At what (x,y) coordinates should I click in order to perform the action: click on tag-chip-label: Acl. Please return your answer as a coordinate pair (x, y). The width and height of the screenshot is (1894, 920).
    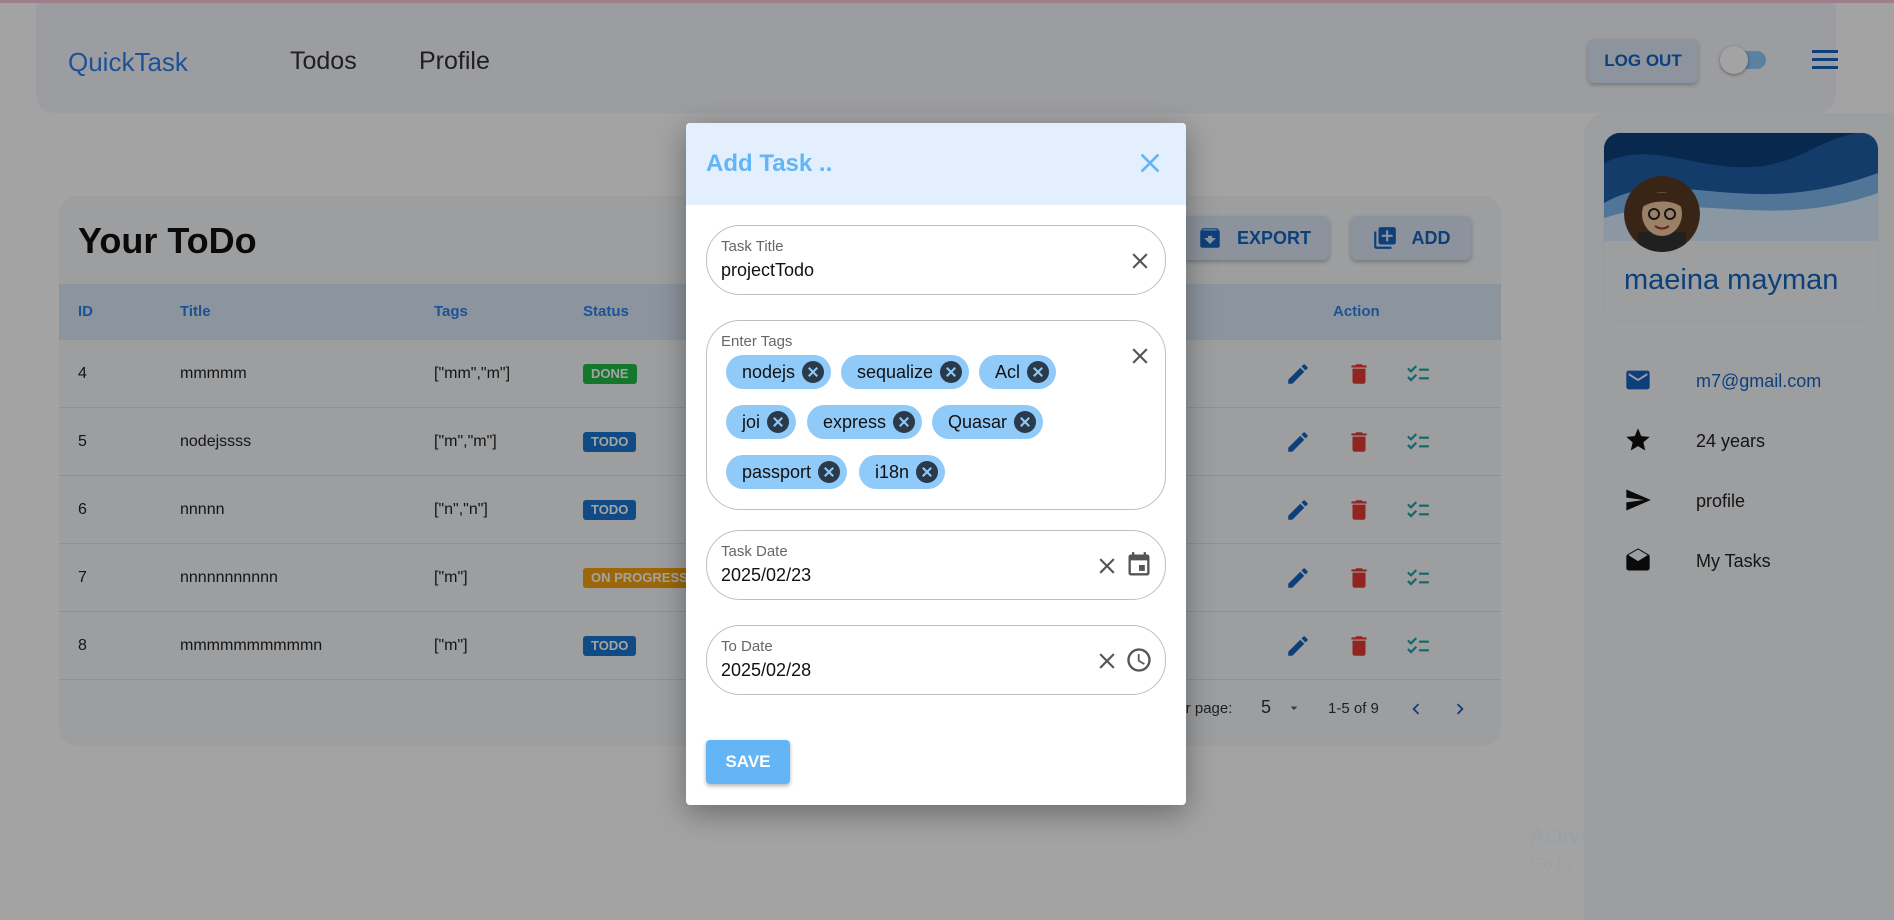
    Looking at the image, I should click on (1008, 372).